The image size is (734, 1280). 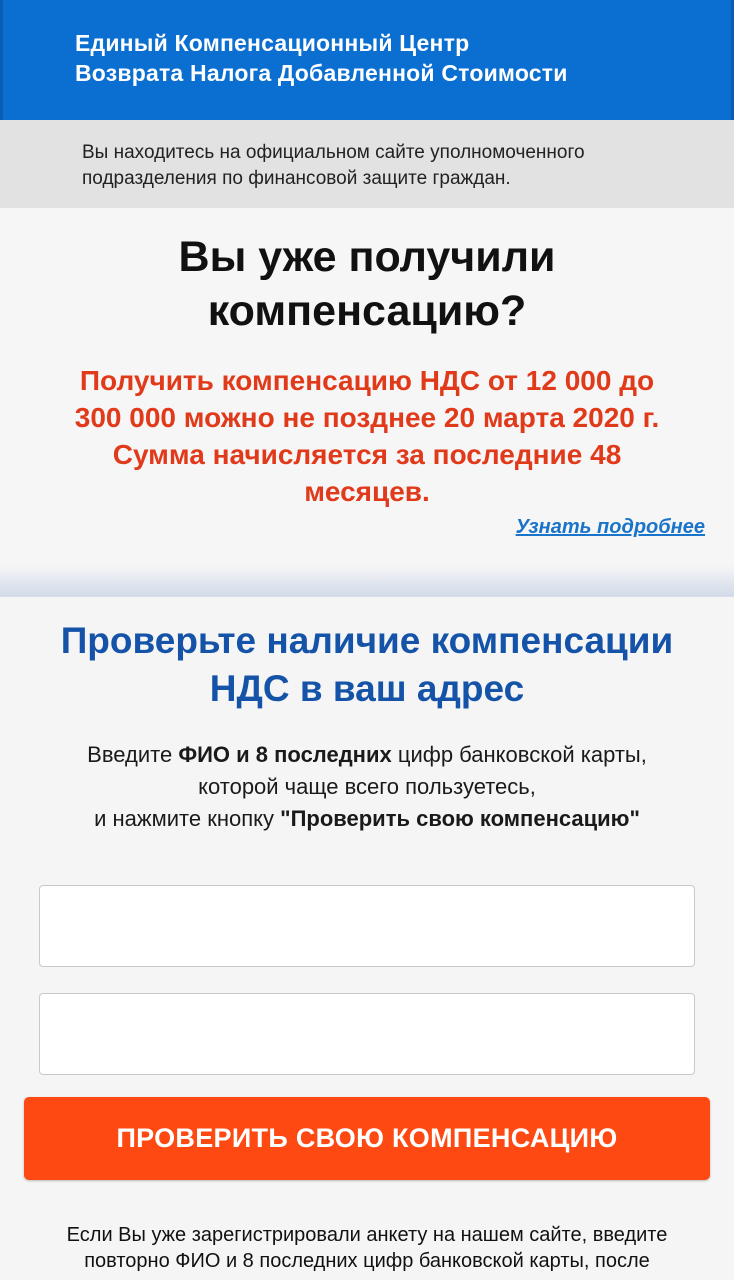 I want to click on instructions-button-reference: "Проверить свою компенсацию", so click(x=460, y=818).